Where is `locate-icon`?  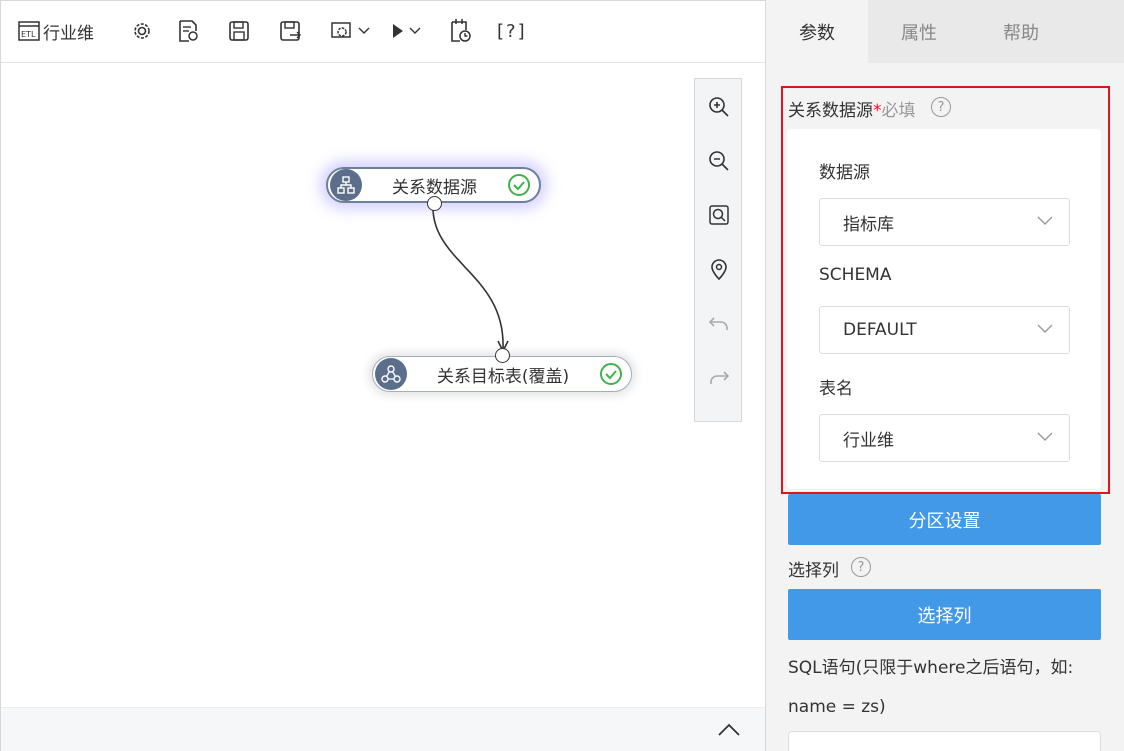
locate-icon is located at coordinates (719, 269).